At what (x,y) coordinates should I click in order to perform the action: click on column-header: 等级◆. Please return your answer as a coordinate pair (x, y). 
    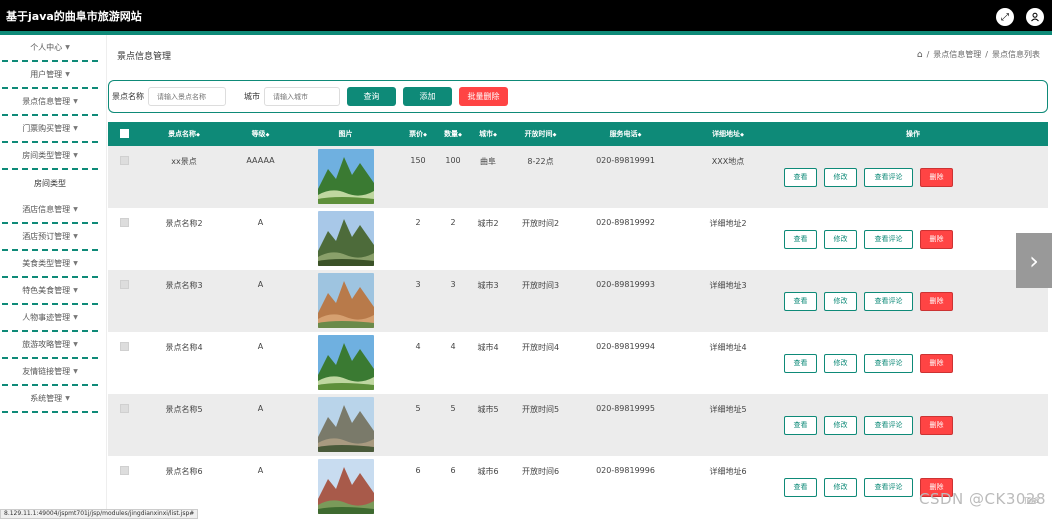
    Looking at the image, I should click on (260, 134).